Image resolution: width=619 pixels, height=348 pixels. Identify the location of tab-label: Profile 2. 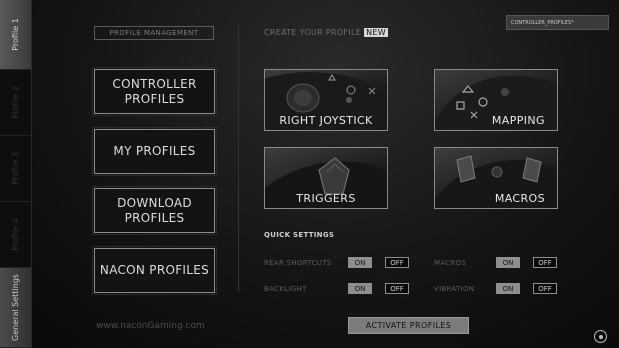
(16, 102).